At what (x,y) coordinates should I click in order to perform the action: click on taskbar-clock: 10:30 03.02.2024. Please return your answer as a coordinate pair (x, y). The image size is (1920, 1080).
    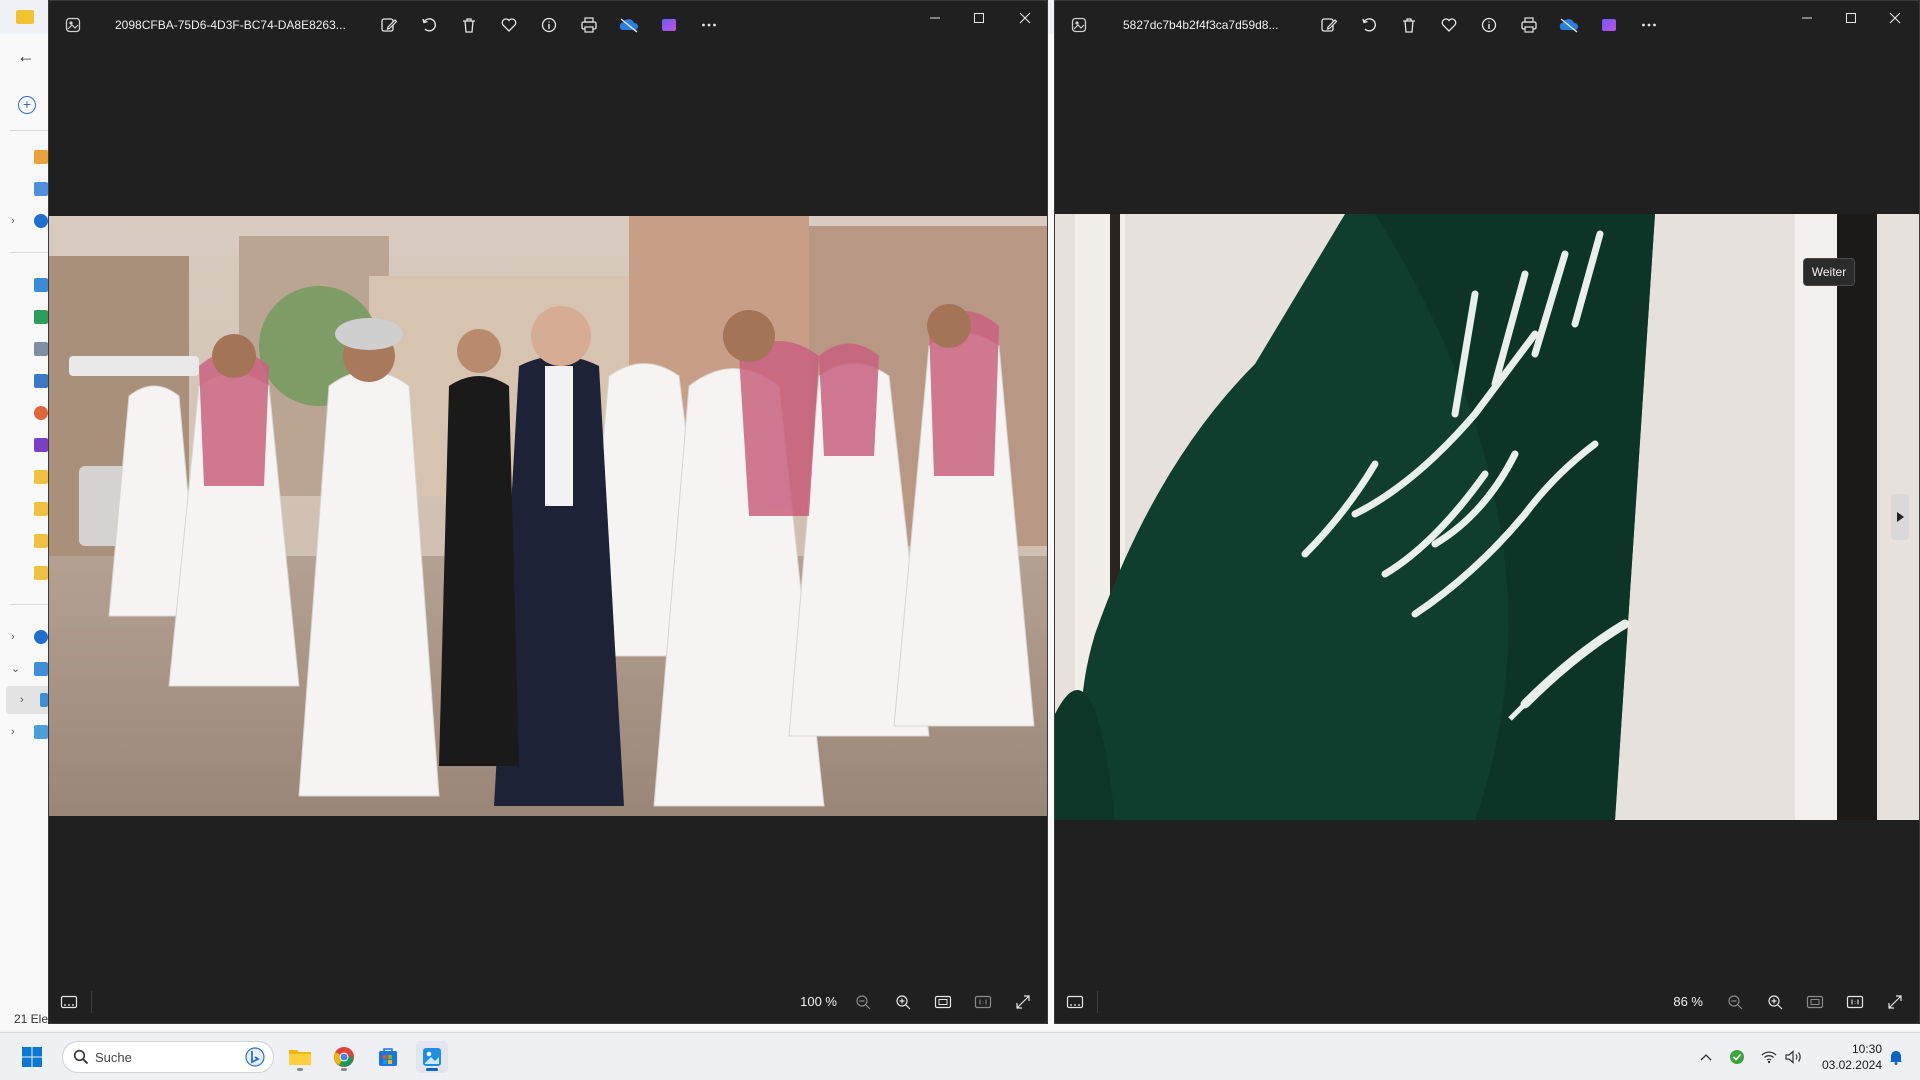
    Looking at the image, I should click on (1846, 1057).